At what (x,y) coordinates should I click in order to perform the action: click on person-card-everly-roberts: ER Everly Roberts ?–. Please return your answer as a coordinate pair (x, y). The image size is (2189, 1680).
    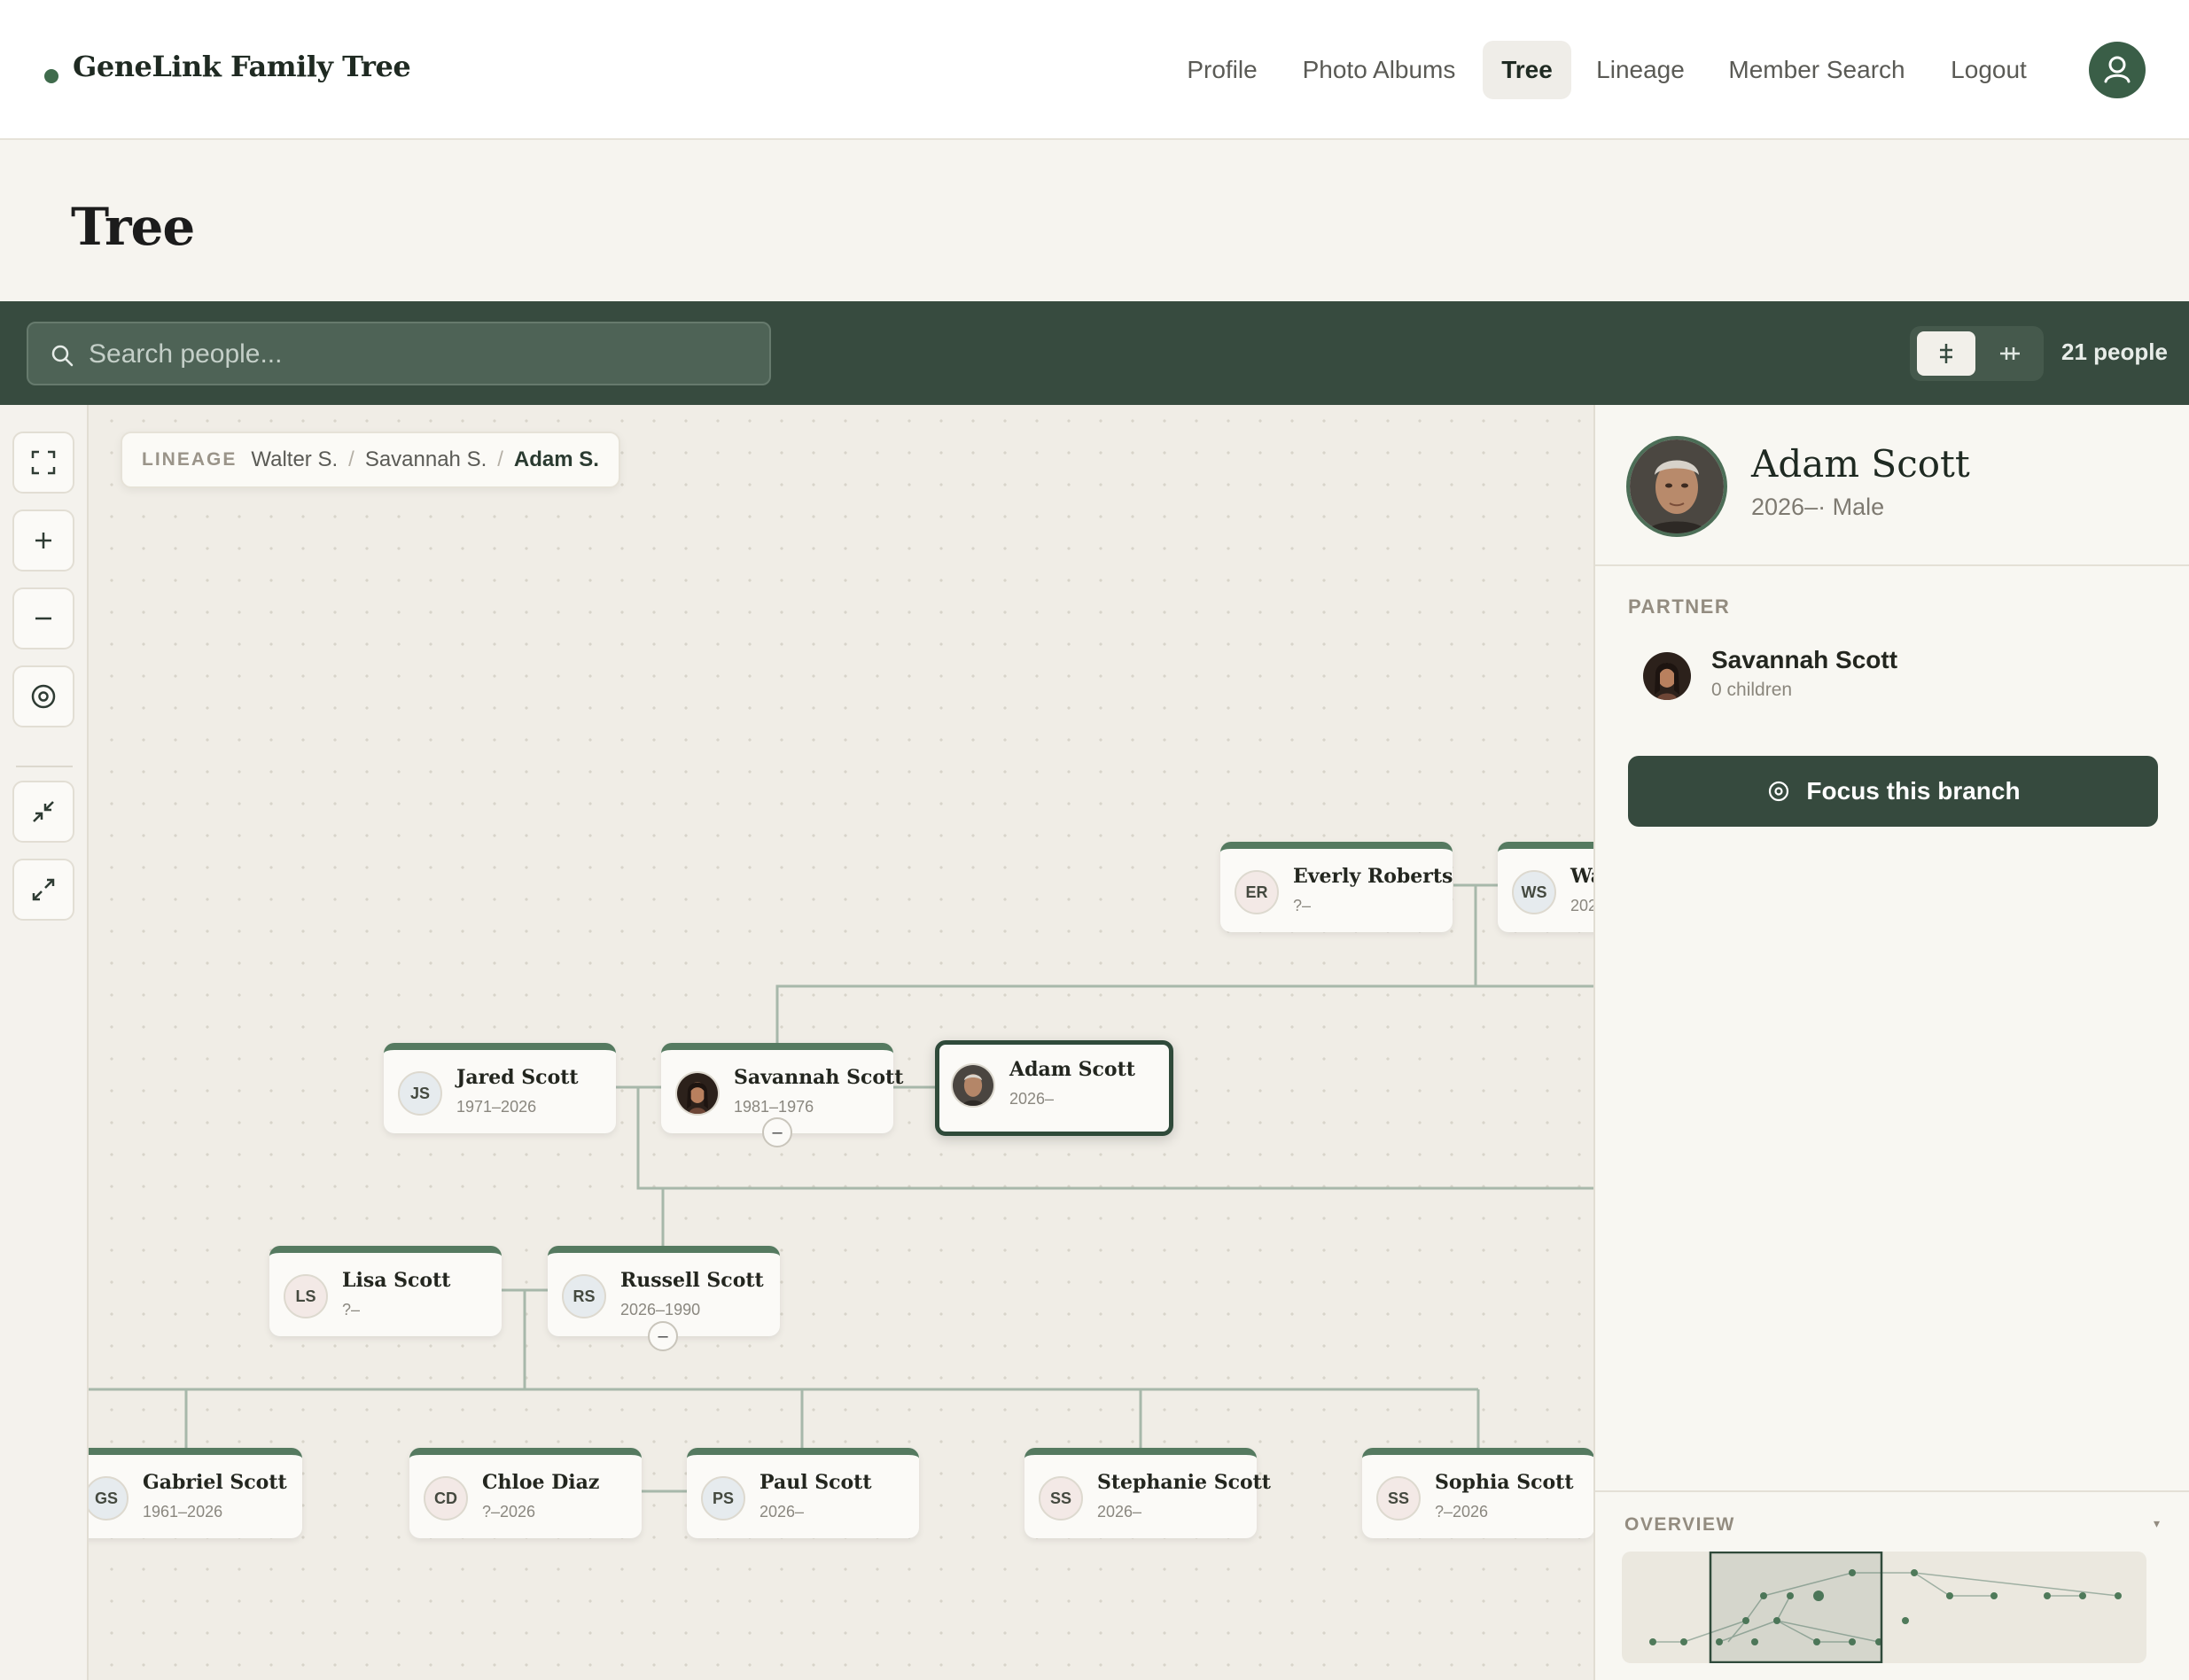
    Looking at the image, I should click on (1336, 887).